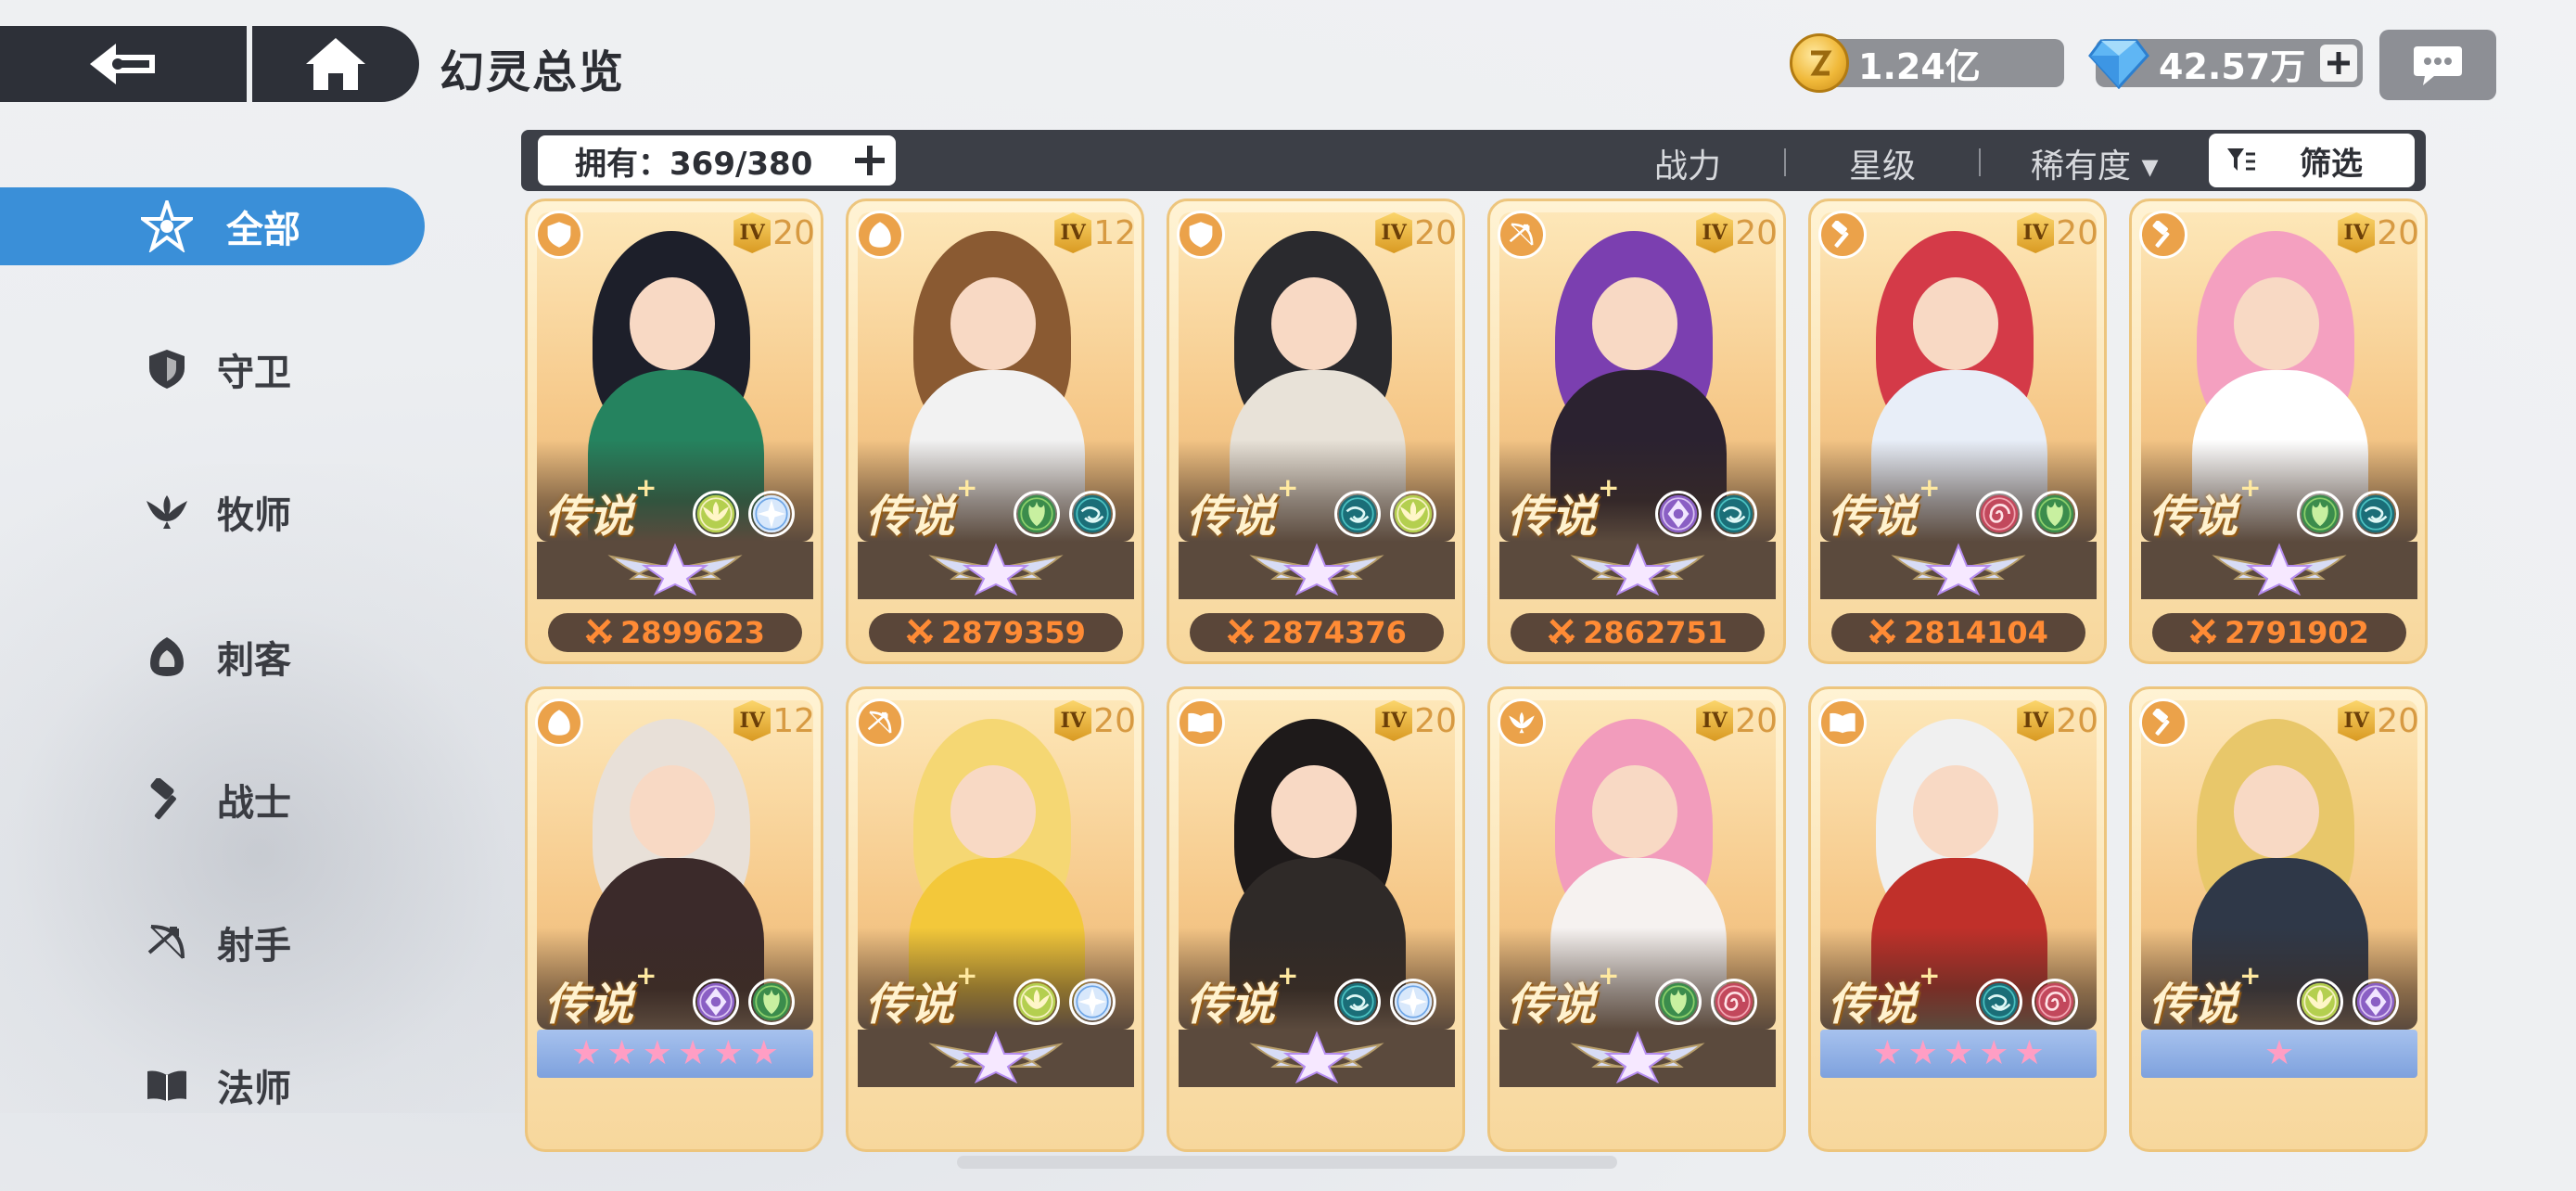 This screenshot has height=1191, width=2576. I want to click on power-badge: 2814104, so click(1958, 632).